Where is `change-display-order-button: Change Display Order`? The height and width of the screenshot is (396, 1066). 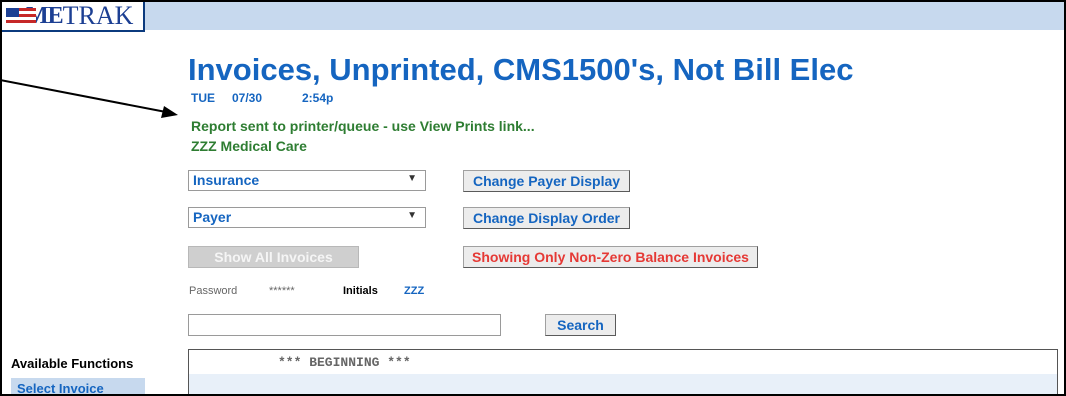
change-display-order-button: Change Display Order is located at coordinates (546, 218).